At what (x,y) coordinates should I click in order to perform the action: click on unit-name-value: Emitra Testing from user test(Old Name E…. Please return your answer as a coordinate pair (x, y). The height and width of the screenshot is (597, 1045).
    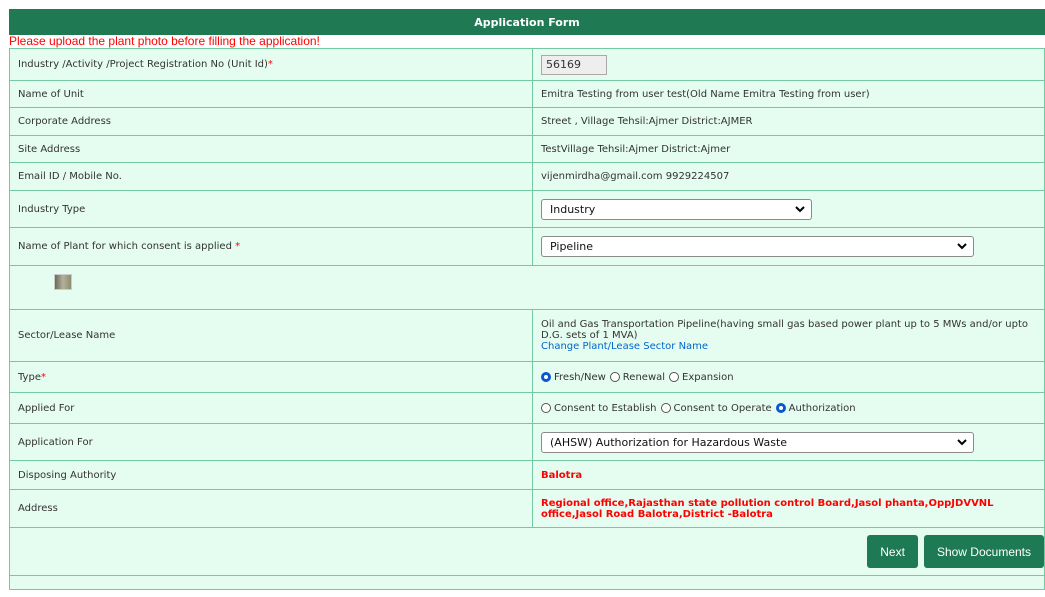
    Looking at the image, I should click on (788, 94).